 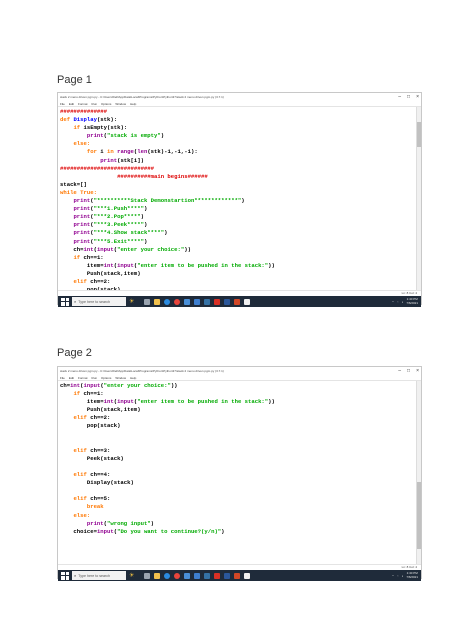 I want to click on code-token: "***2.Pop****", so click(x=117, y=217).